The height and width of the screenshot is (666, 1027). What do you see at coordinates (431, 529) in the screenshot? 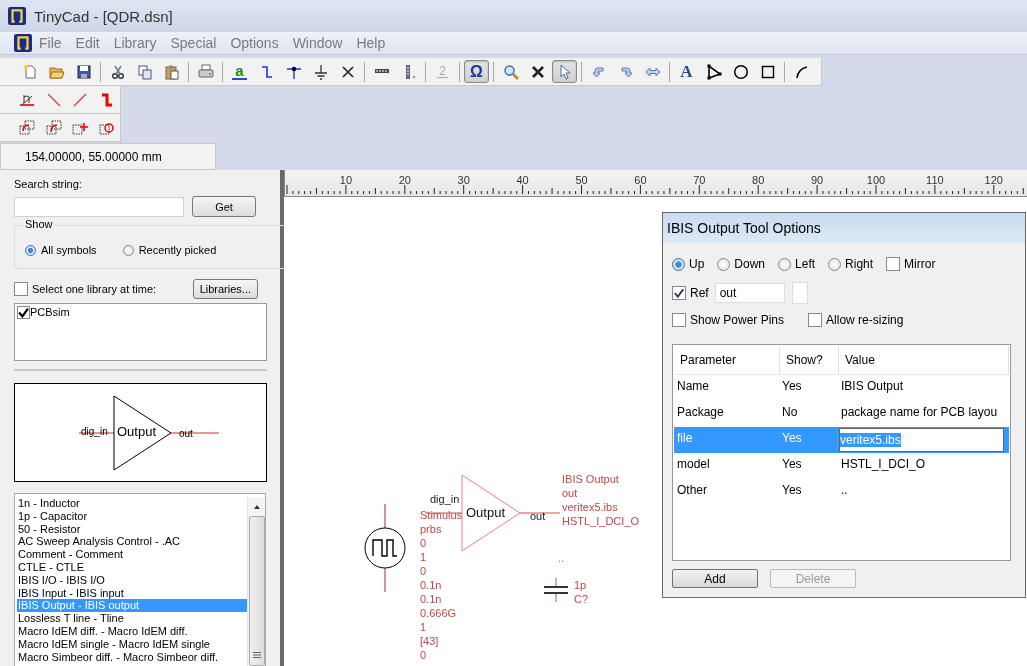
I see `parameter-text: prbs` at bounding box center [431, 529].